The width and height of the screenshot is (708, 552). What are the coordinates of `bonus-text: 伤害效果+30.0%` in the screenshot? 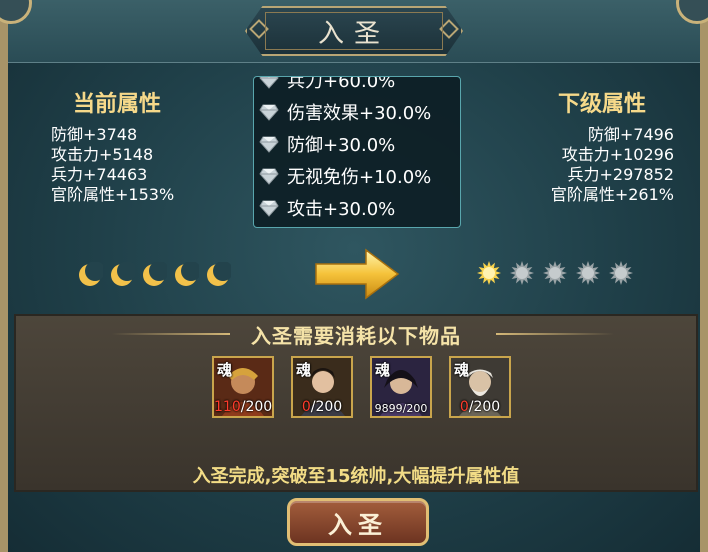 It's located at (359, 113).